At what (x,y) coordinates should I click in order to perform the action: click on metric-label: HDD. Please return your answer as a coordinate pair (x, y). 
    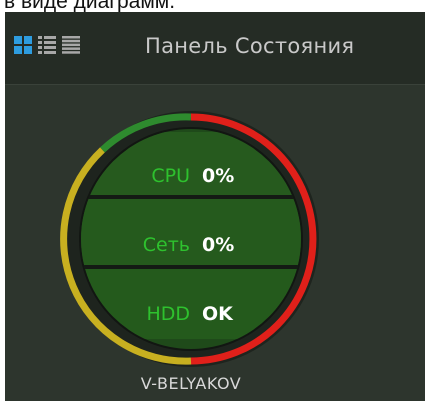
    Looking at the image, I should click on (168, 314).